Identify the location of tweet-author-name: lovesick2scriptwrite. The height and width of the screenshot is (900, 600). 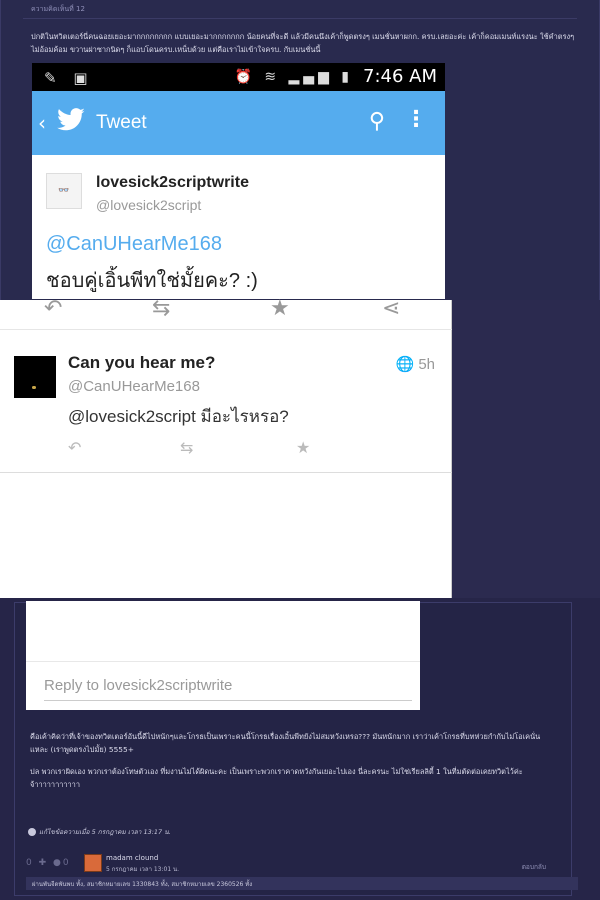
(172, 183).